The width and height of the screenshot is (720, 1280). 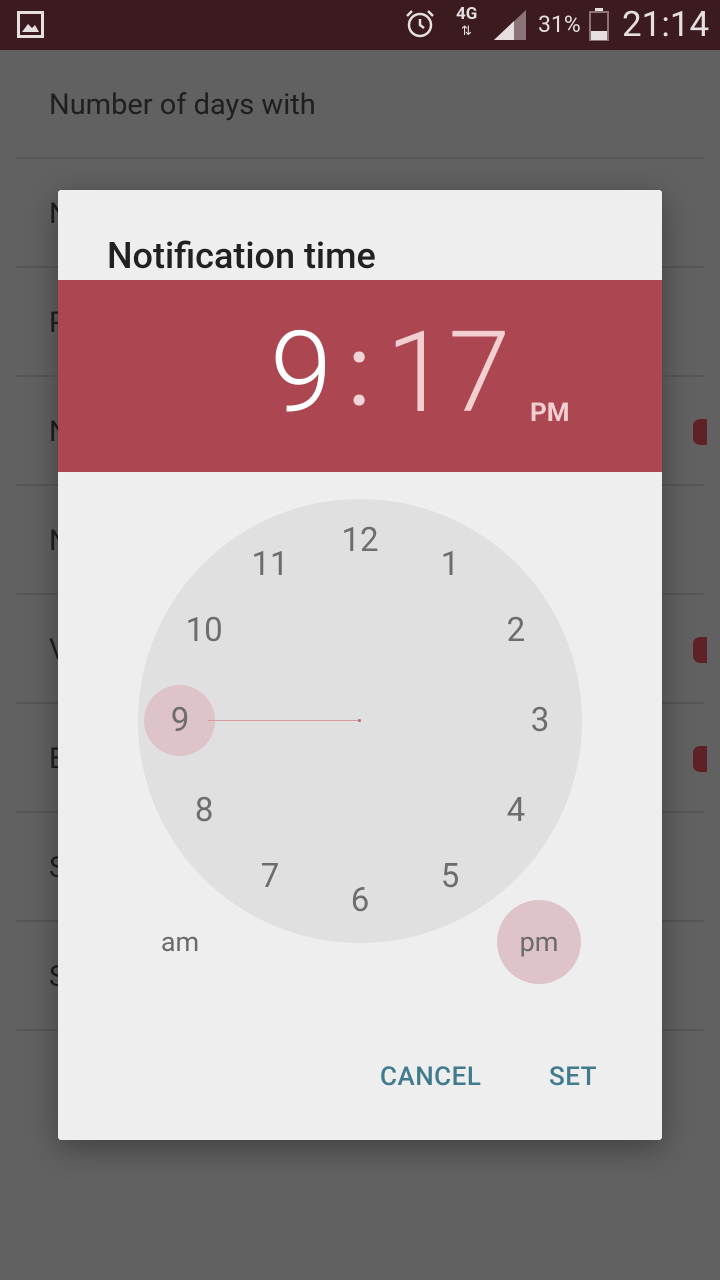 What do you see at coordinates (466, 31) in the screenshot?
I see `data-arrows-icon: ⇅` at bounding box center [466, 31].